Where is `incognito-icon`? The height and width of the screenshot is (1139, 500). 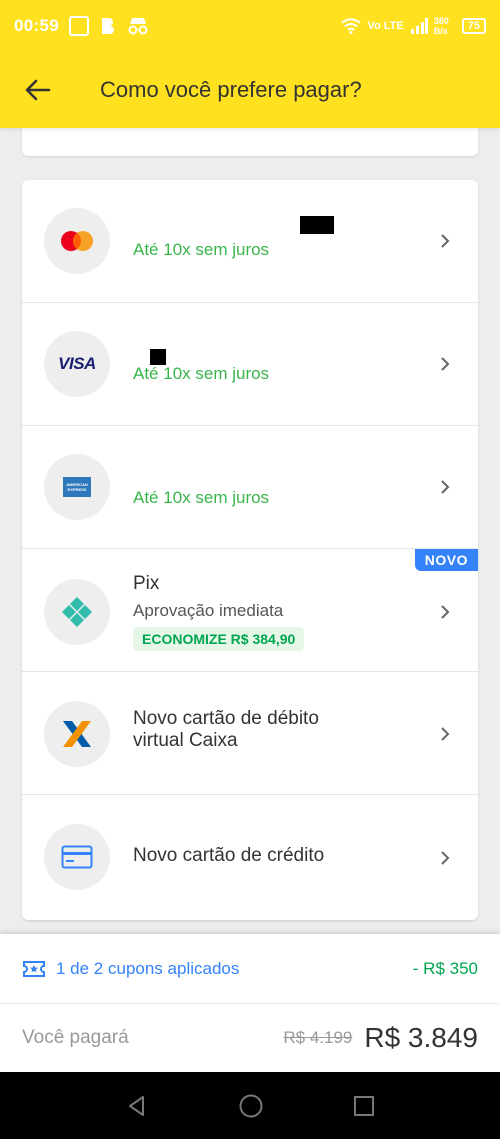
incognito-icon is located at coordinates (138, 26).